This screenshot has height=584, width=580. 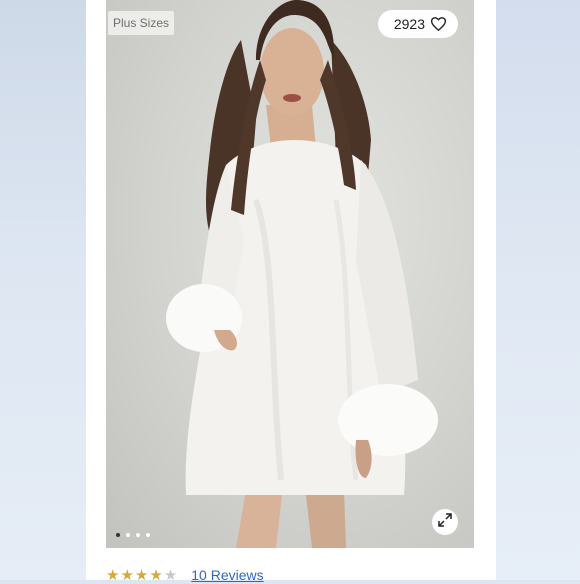 I want to click on star-empty-icon: ★, so click(x=170, y=575).